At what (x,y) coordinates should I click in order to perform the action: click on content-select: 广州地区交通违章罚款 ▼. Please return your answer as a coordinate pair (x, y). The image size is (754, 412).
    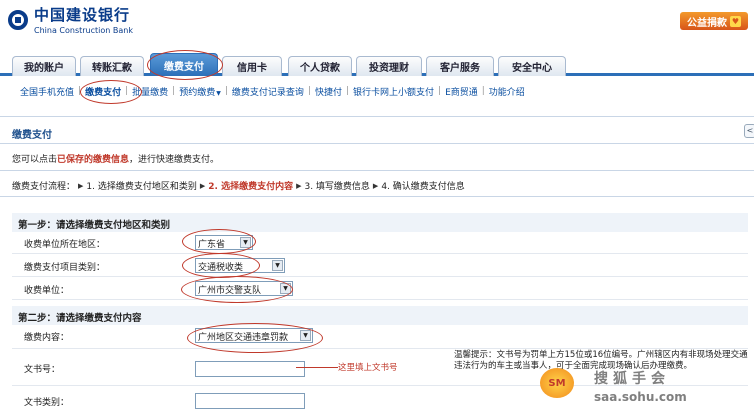
    Looking at the image, I should click on (254, 335).